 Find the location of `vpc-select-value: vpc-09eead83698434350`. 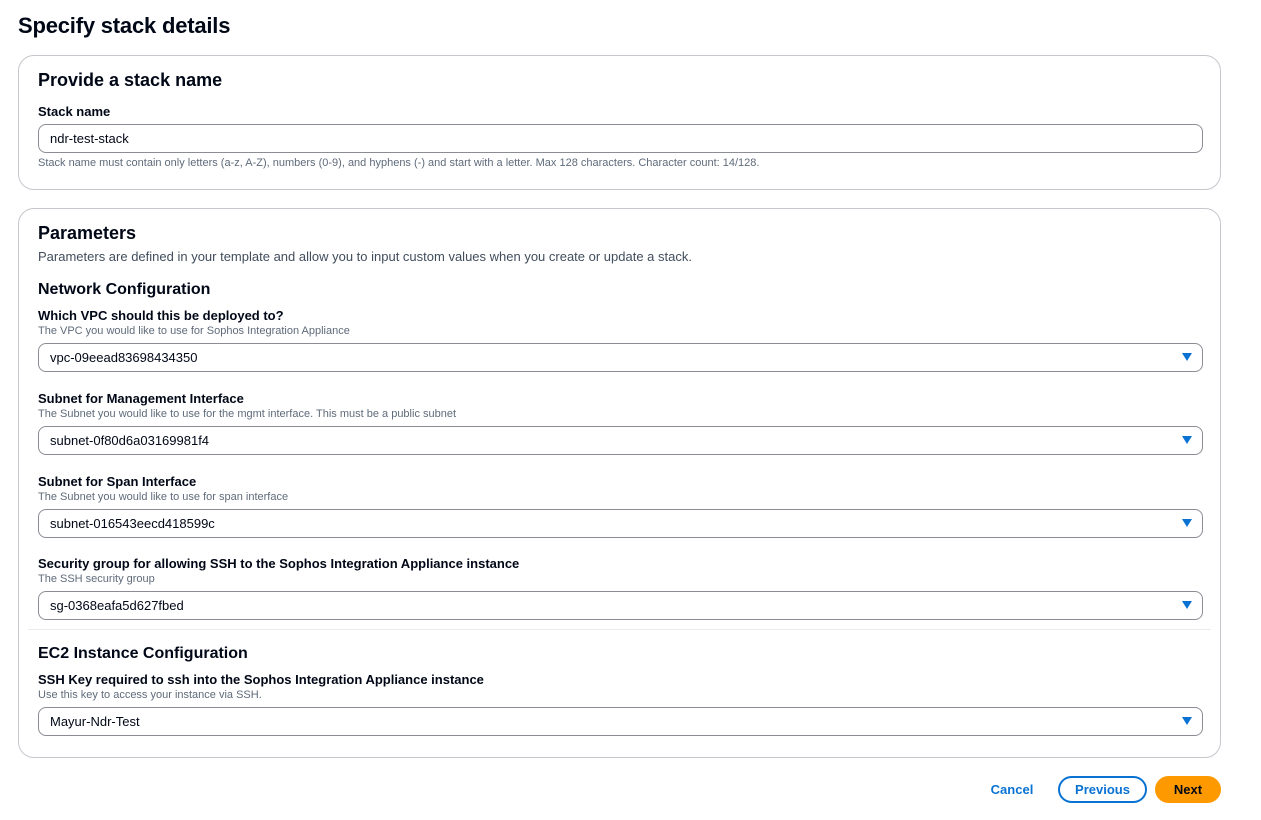

vpc-select-value: vpc-09eead83698434350 is located at coordinates (124, 357).